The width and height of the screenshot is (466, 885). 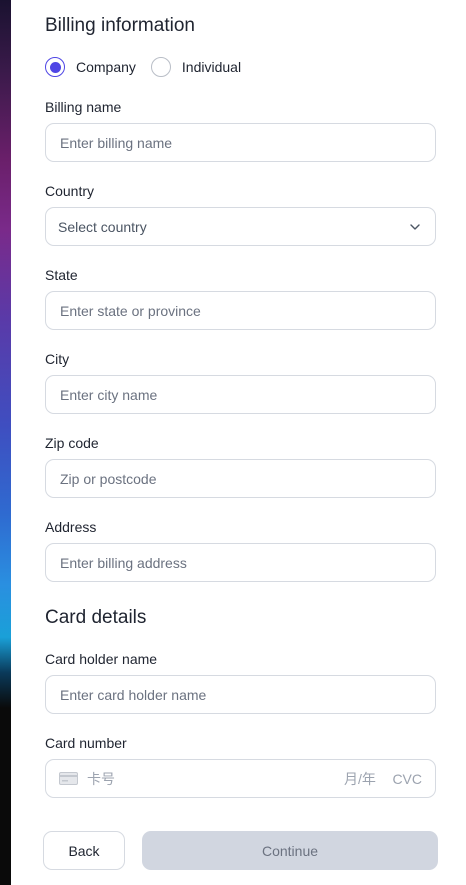 I want to click on account-type-radio-group: Company Individual, so click(x=150, y=67).